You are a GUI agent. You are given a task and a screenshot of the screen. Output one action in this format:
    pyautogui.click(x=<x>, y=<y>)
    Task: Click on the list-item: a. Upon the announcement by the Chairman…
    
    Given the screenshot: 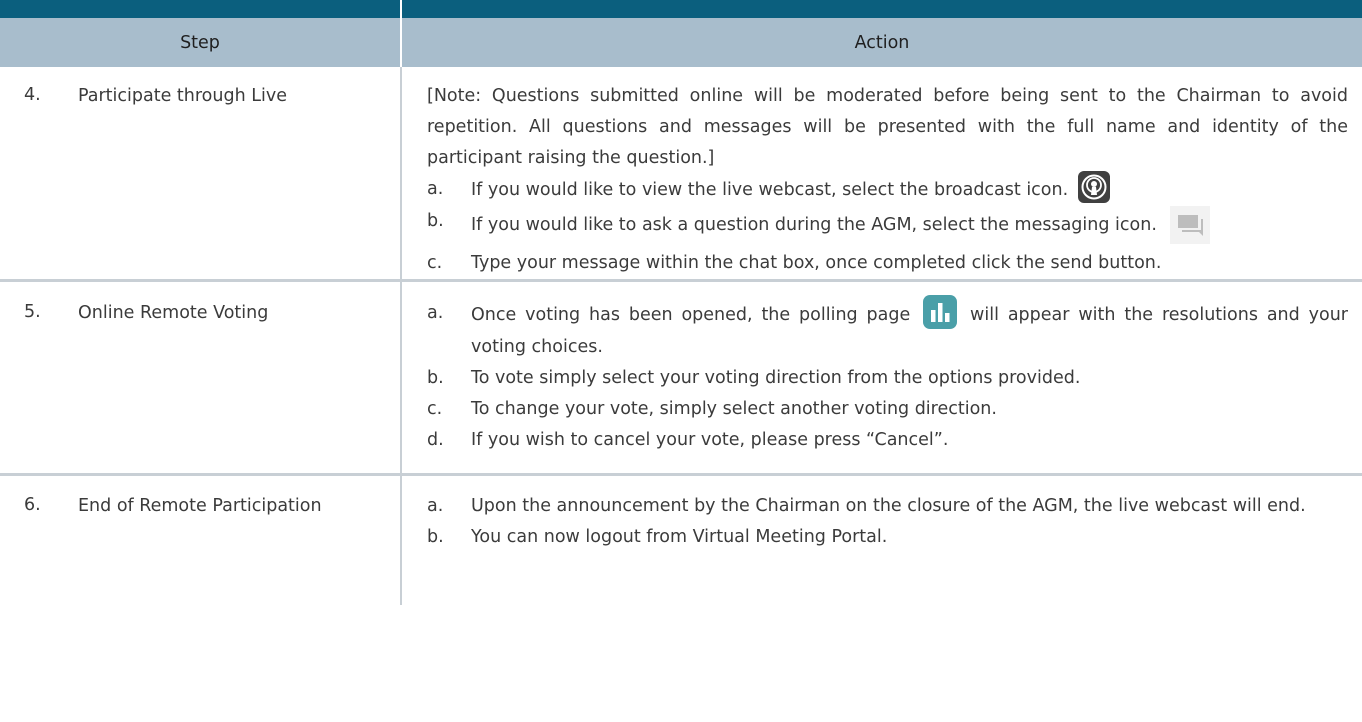 What is the action you would take?
    pyautogui.click(x=887, y=506)
    